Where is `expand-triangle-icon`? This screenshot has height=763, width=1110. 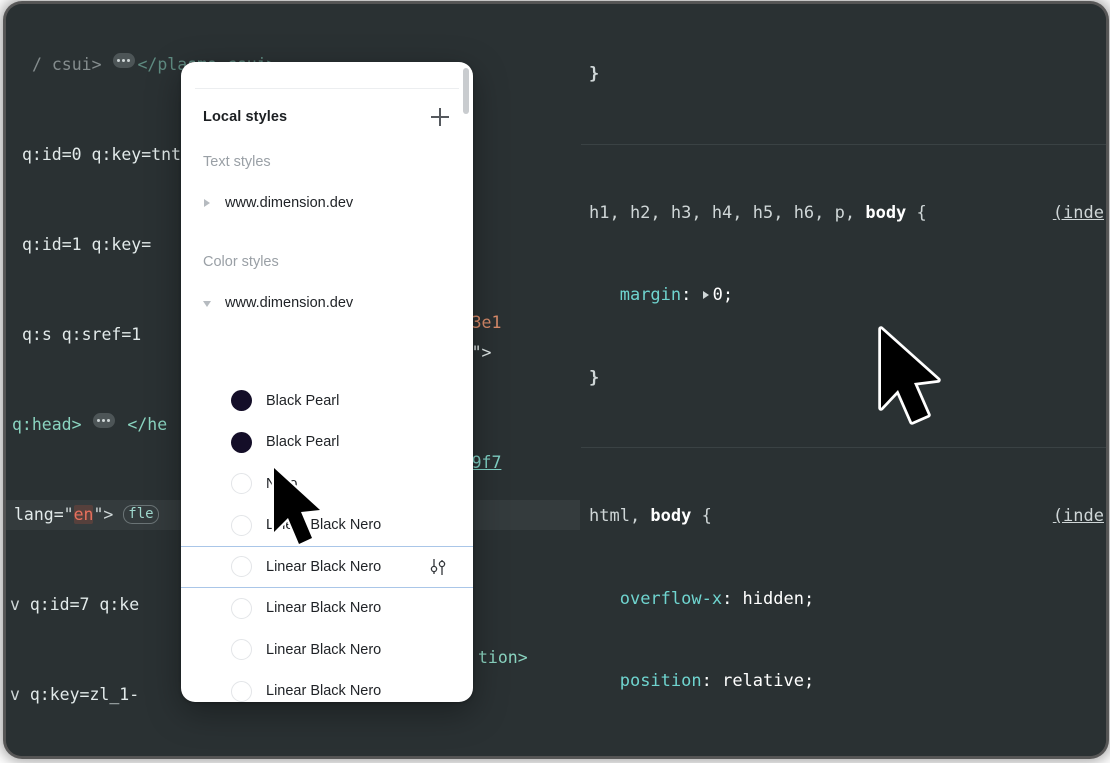
expand-triangle-icon is located at coordinates (705, 295).